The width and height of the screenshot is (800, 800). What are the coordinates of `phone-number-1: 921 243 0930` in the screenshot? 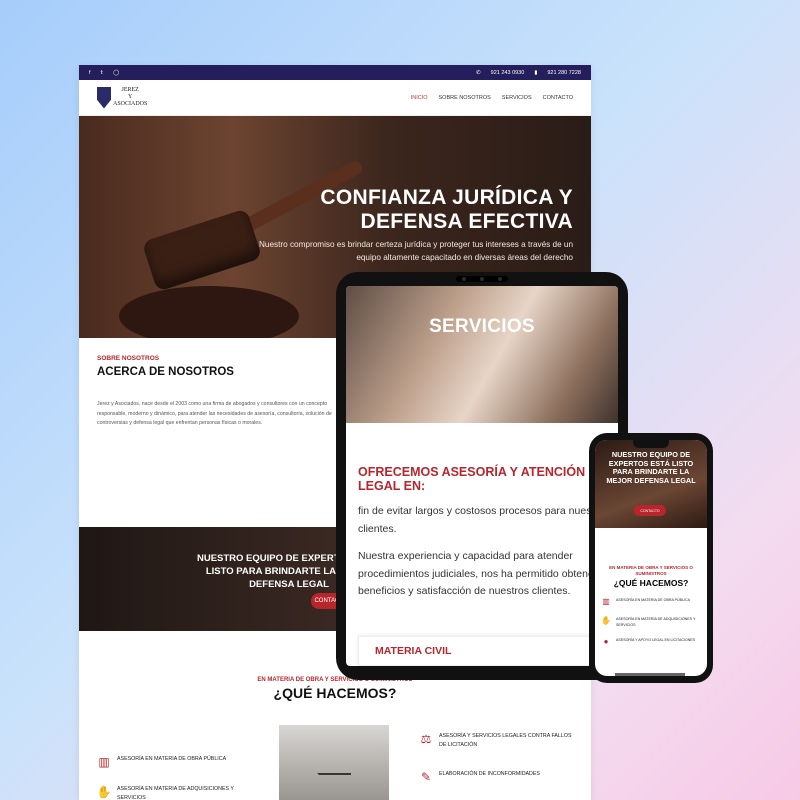 It's located at (508, 73).